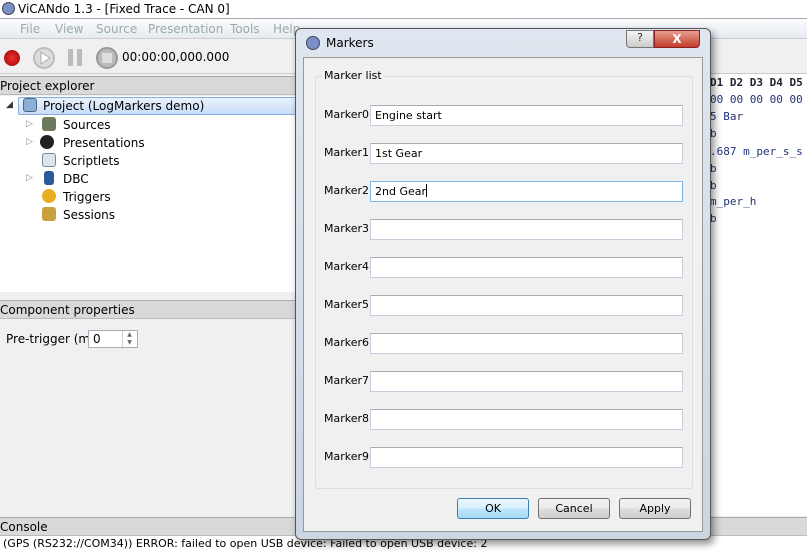 This screenshot has height=555, width=807. Describe the element at coordinates (526, 419) in the screenshot. I see `marker-8-input` at that location.